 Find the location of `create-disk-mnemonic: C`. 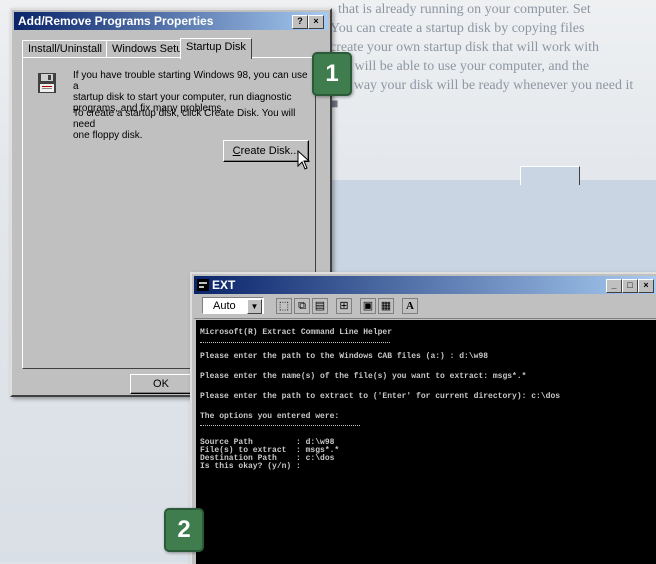

create-disk-mnemonic: C is located at coordinates (236, 151).